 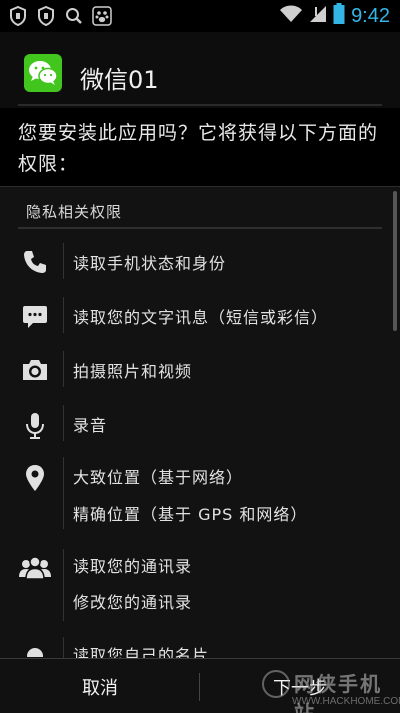 What do you see at coordinates (200, 644) in the screenshot?
I see `permission-item: 读取您自己的名片` at bounding box center [200, 644].